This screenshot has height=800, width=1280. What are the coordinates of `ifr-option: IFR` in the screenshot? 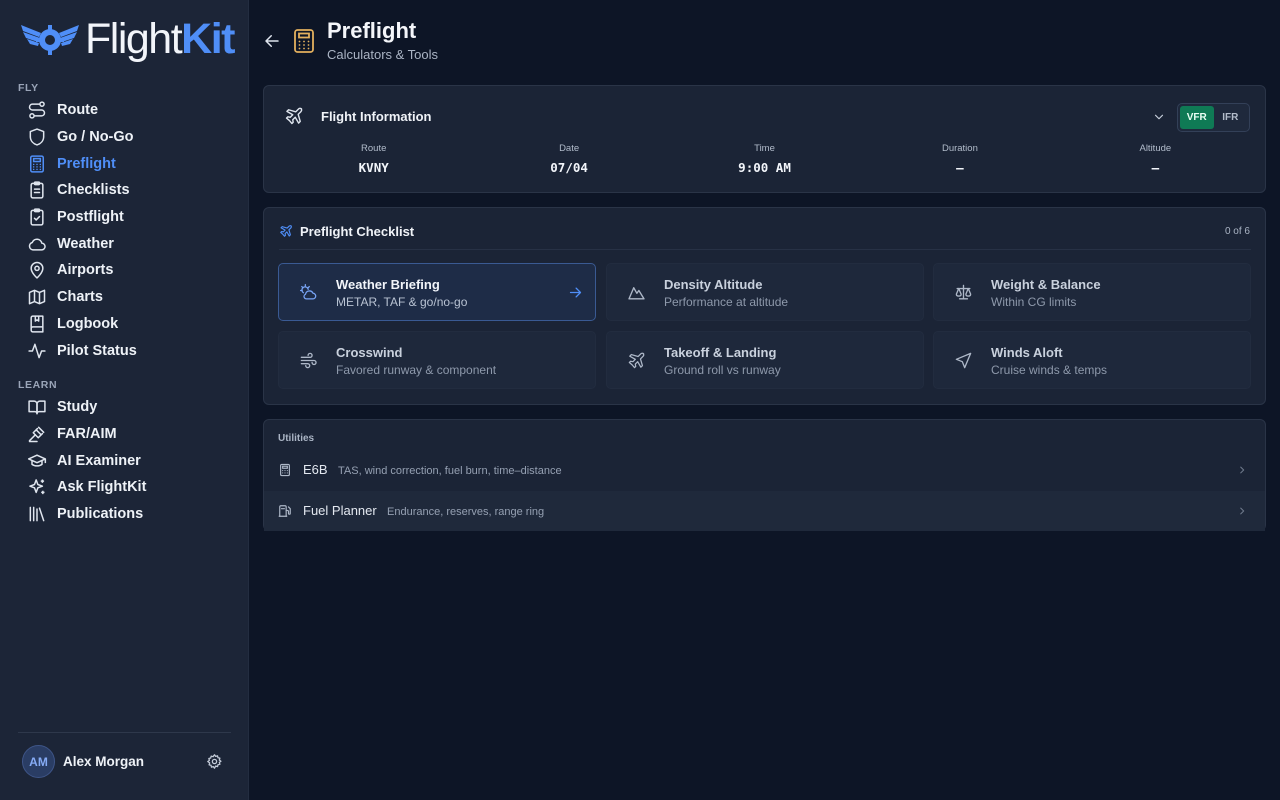 It's located at (1231, 117).